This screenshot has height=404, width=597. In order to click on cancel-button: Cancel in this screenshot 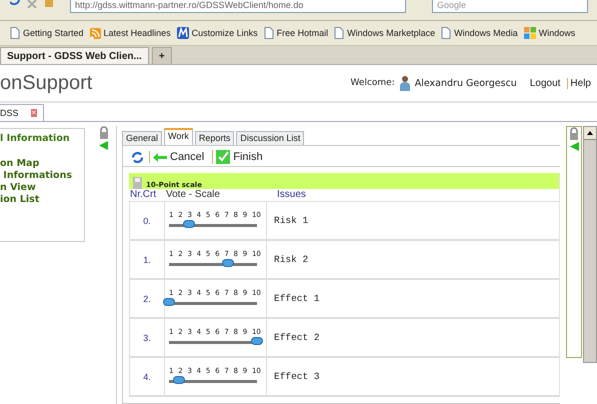, I will do `click(178, 157)`.